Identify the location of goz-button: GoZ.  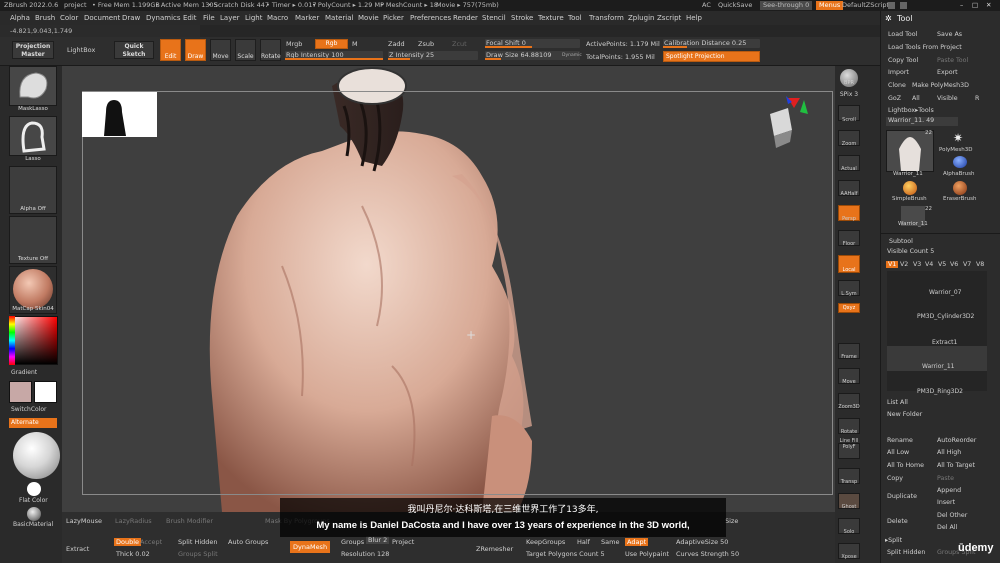
(894, 98).